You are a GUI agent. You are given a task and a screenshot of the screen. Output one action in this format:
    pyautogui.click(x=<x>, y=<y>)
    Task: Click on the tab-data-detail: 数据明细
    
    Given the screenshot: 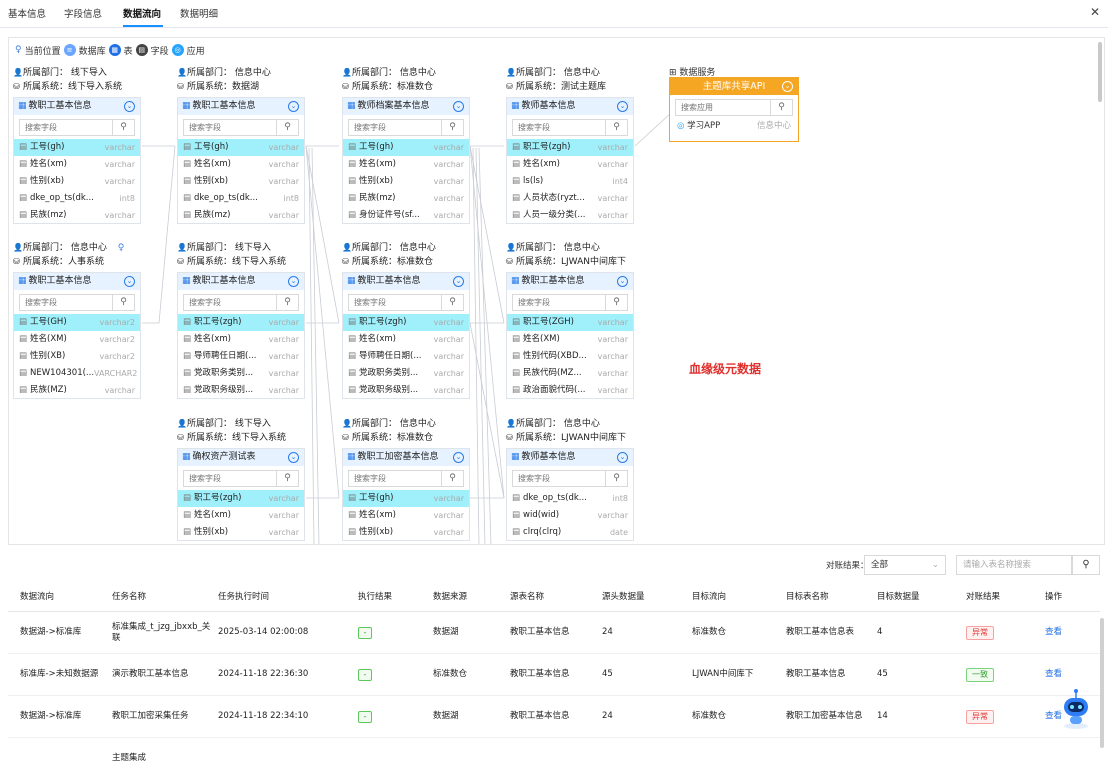 What is the action you would take?
    pyautogui.click(x=199, y=13)
    